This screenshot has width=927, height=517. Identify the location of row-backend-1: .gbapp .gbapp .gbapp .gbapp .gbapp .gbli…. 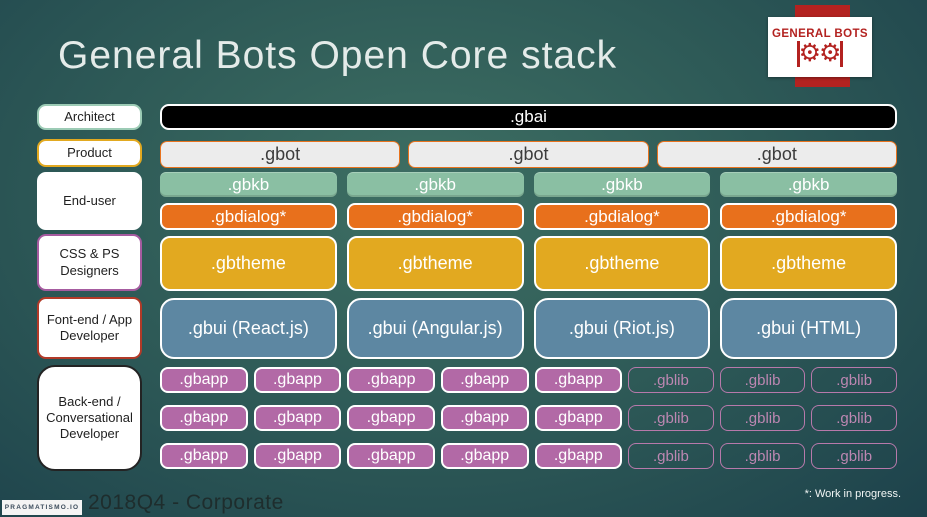
(528, 380).